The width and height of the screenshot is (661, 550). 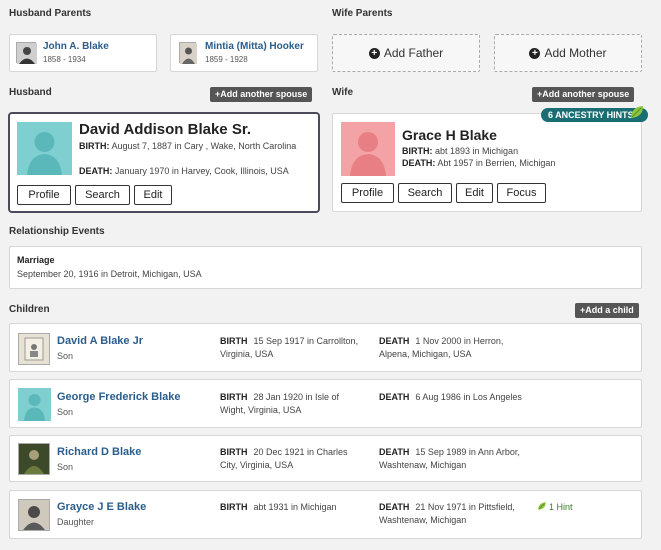 What do you see at coordinates (101, 507) in the screenshot?
I see `child-name: Grayce J E Blake` at bounding box center [101, 507].